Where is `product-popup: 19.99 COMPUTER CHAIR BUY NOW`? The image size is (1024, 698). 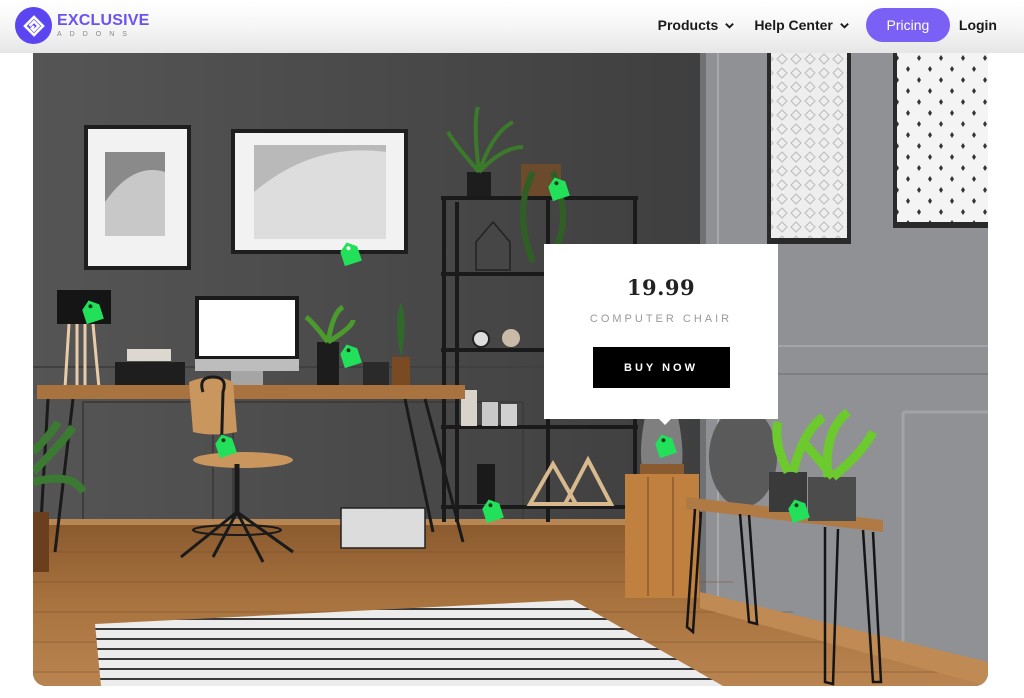 product-popup: 19.99 COMPUTER CHAIR BUY NOW is located at coordinates (661, 334).